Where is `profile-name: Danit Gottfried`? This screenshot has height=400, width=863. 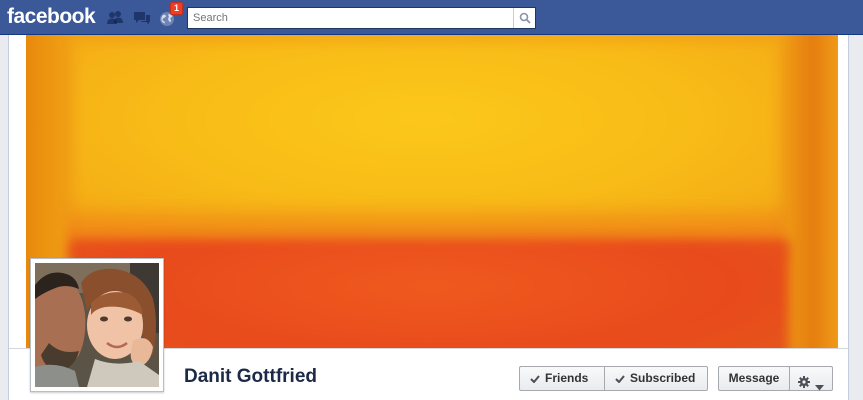 profile-name: Danit Gottfried is located at coordinates (250, 377).